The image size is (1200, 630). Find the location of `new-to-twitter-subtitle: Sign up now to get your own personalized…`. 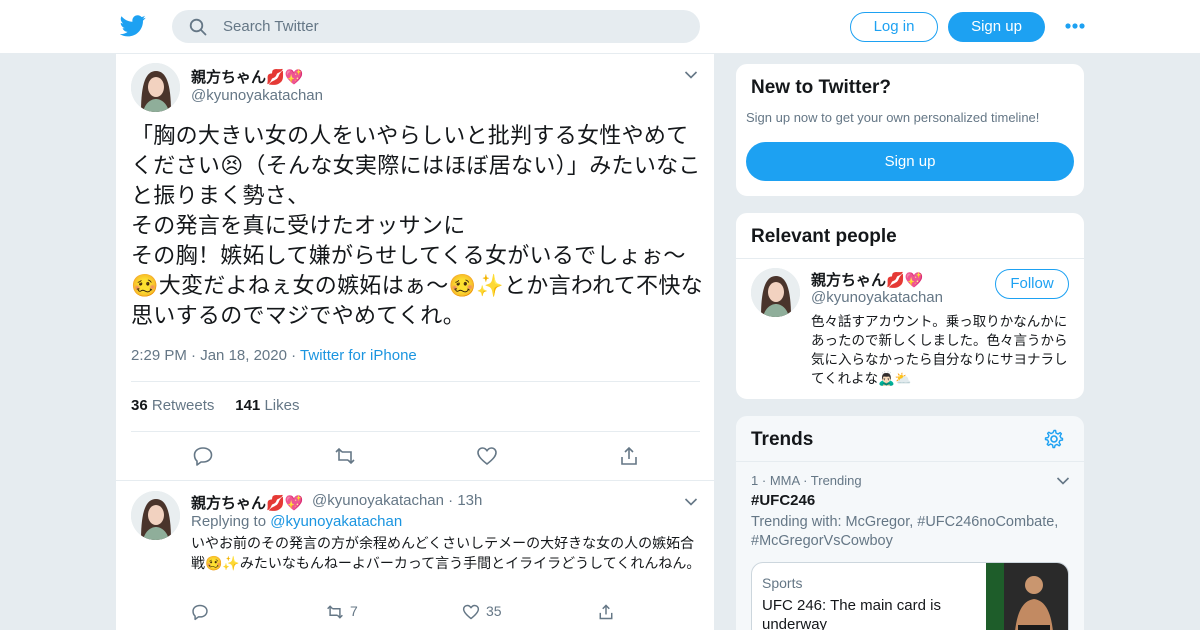

new-to-twitter-subtitle: Sign up now to get your own personalized… is located at coordinates (893, 117).